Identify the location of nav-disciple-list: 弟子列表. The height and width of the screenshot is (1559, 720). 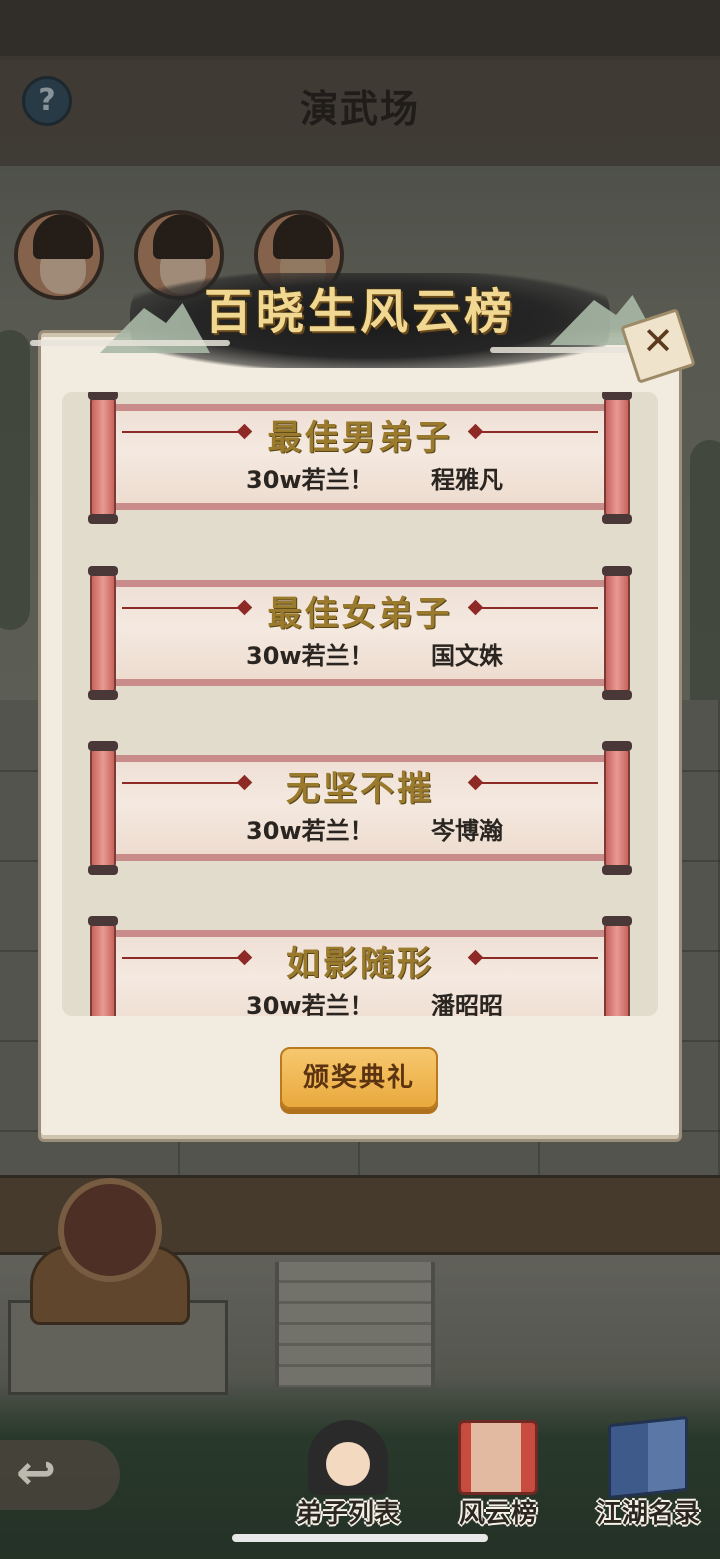
(348, 1475).